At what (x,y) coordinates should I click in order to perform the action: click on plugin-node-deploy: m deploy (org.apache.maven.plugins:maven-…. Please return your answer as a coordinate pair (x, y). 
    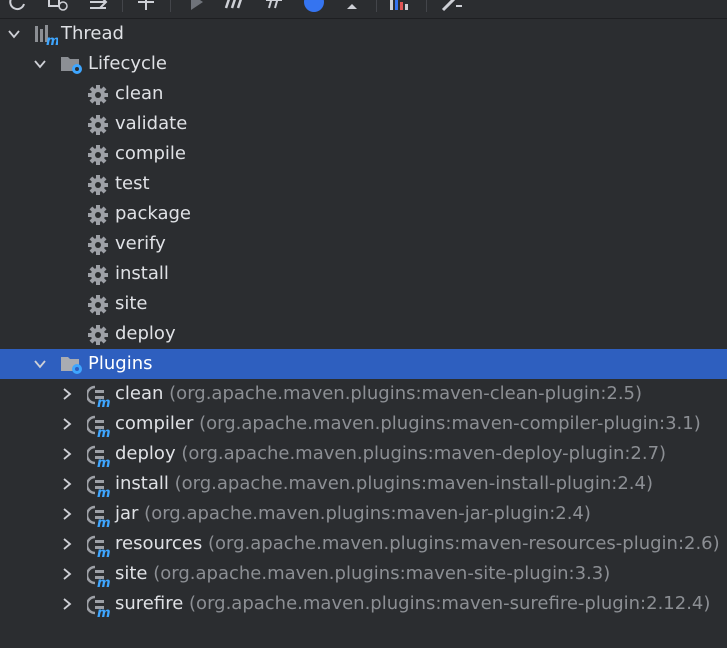
    Looking at the image, I should click on (363, 455).